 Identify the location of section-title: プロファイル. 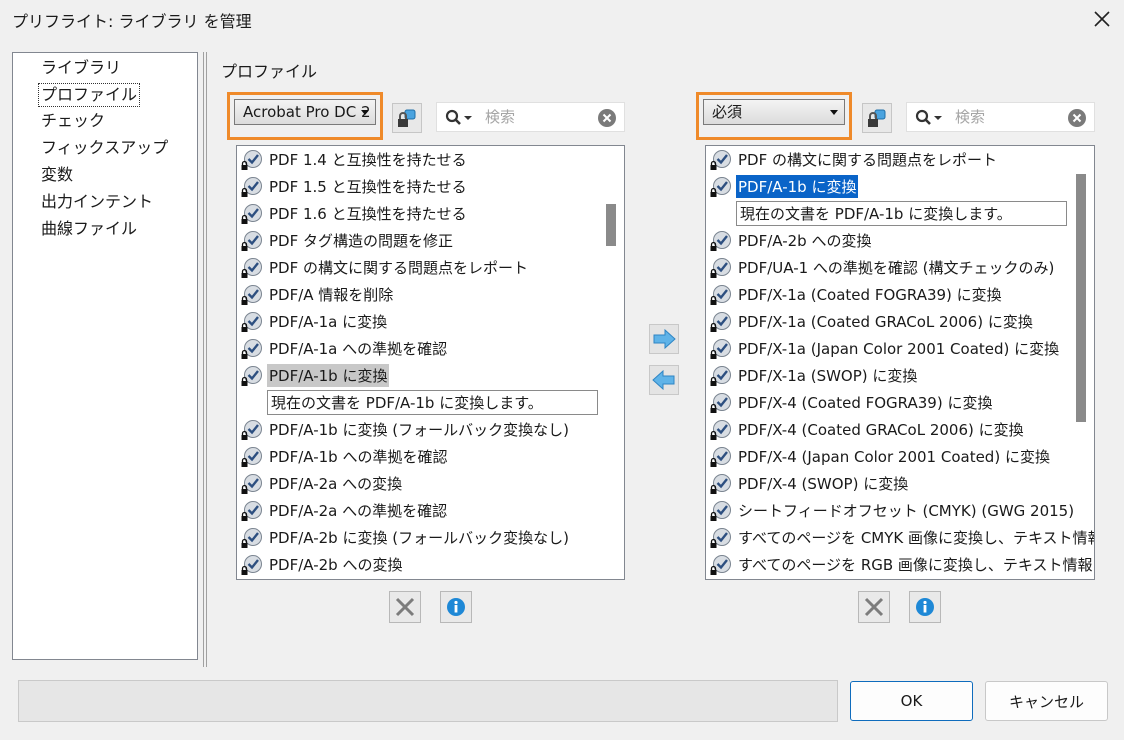
(269, 71).